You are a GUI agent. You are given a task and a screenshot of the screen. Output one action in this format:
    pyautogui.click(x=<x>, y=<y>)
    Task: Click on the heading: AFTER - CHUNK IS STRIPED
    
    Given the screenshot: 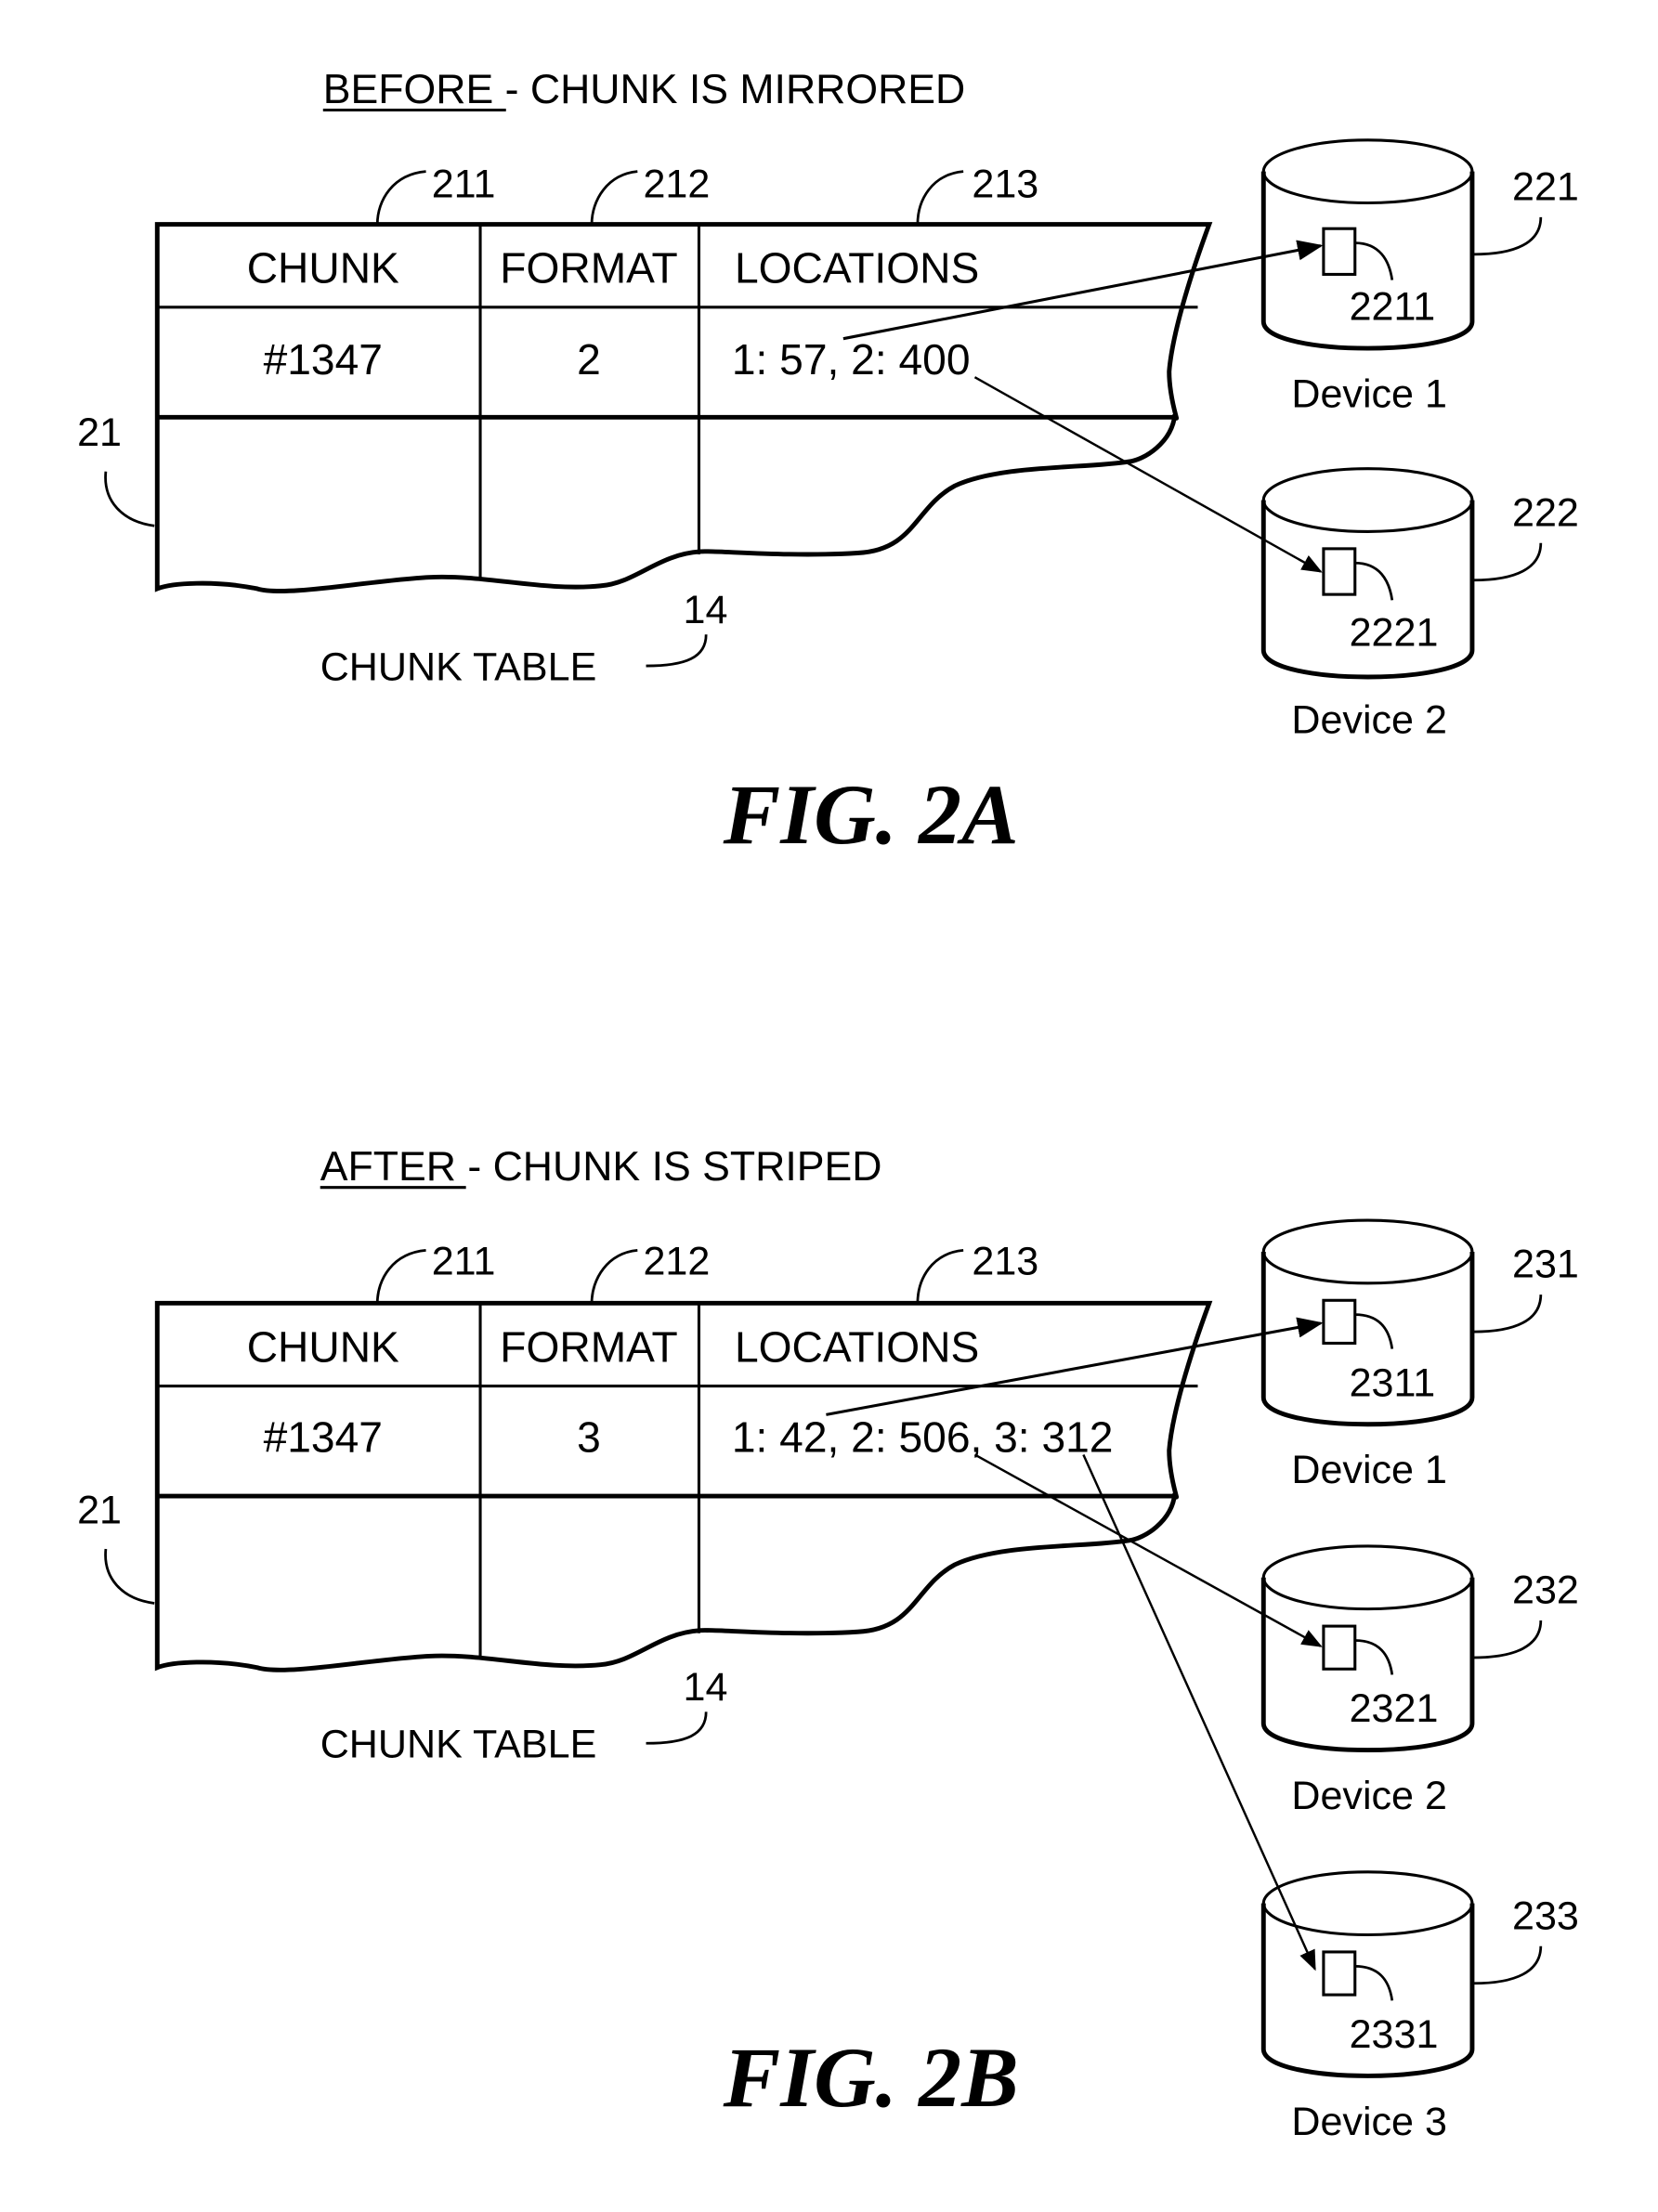 What is the action you would take?
    pyautogui.click(x=601, y=1167)
    